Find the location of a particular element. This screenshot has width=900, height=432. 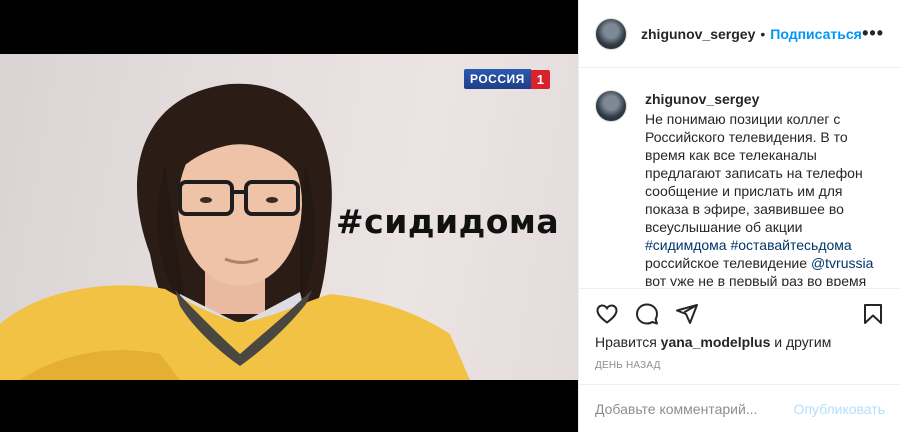

likes-line: Нравится yana_modelplus и другим is located at coordinates (713, 342).